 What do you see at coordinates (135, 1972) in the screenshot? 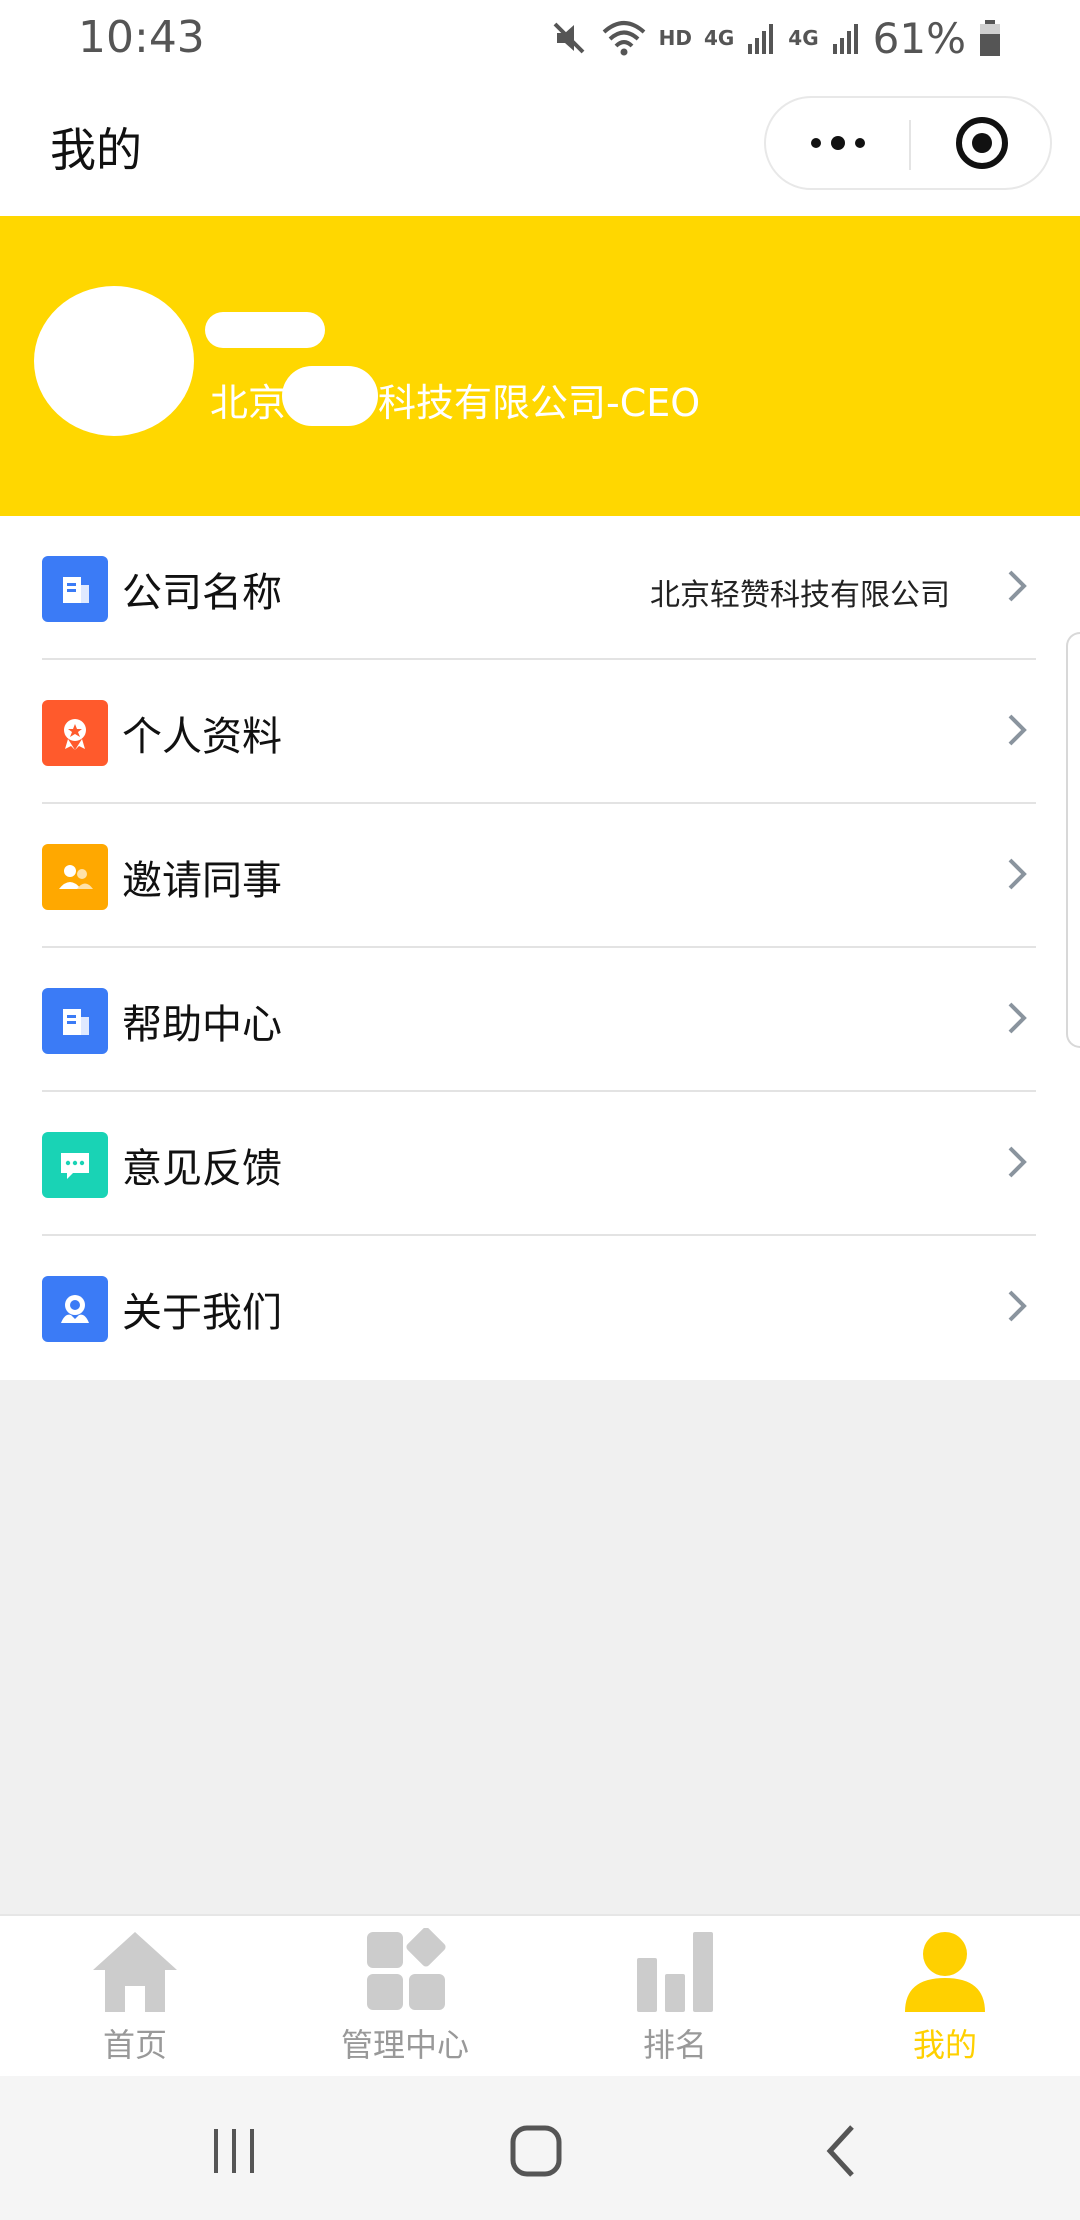
I see `home-icon` at bounding box center [135, 1972].